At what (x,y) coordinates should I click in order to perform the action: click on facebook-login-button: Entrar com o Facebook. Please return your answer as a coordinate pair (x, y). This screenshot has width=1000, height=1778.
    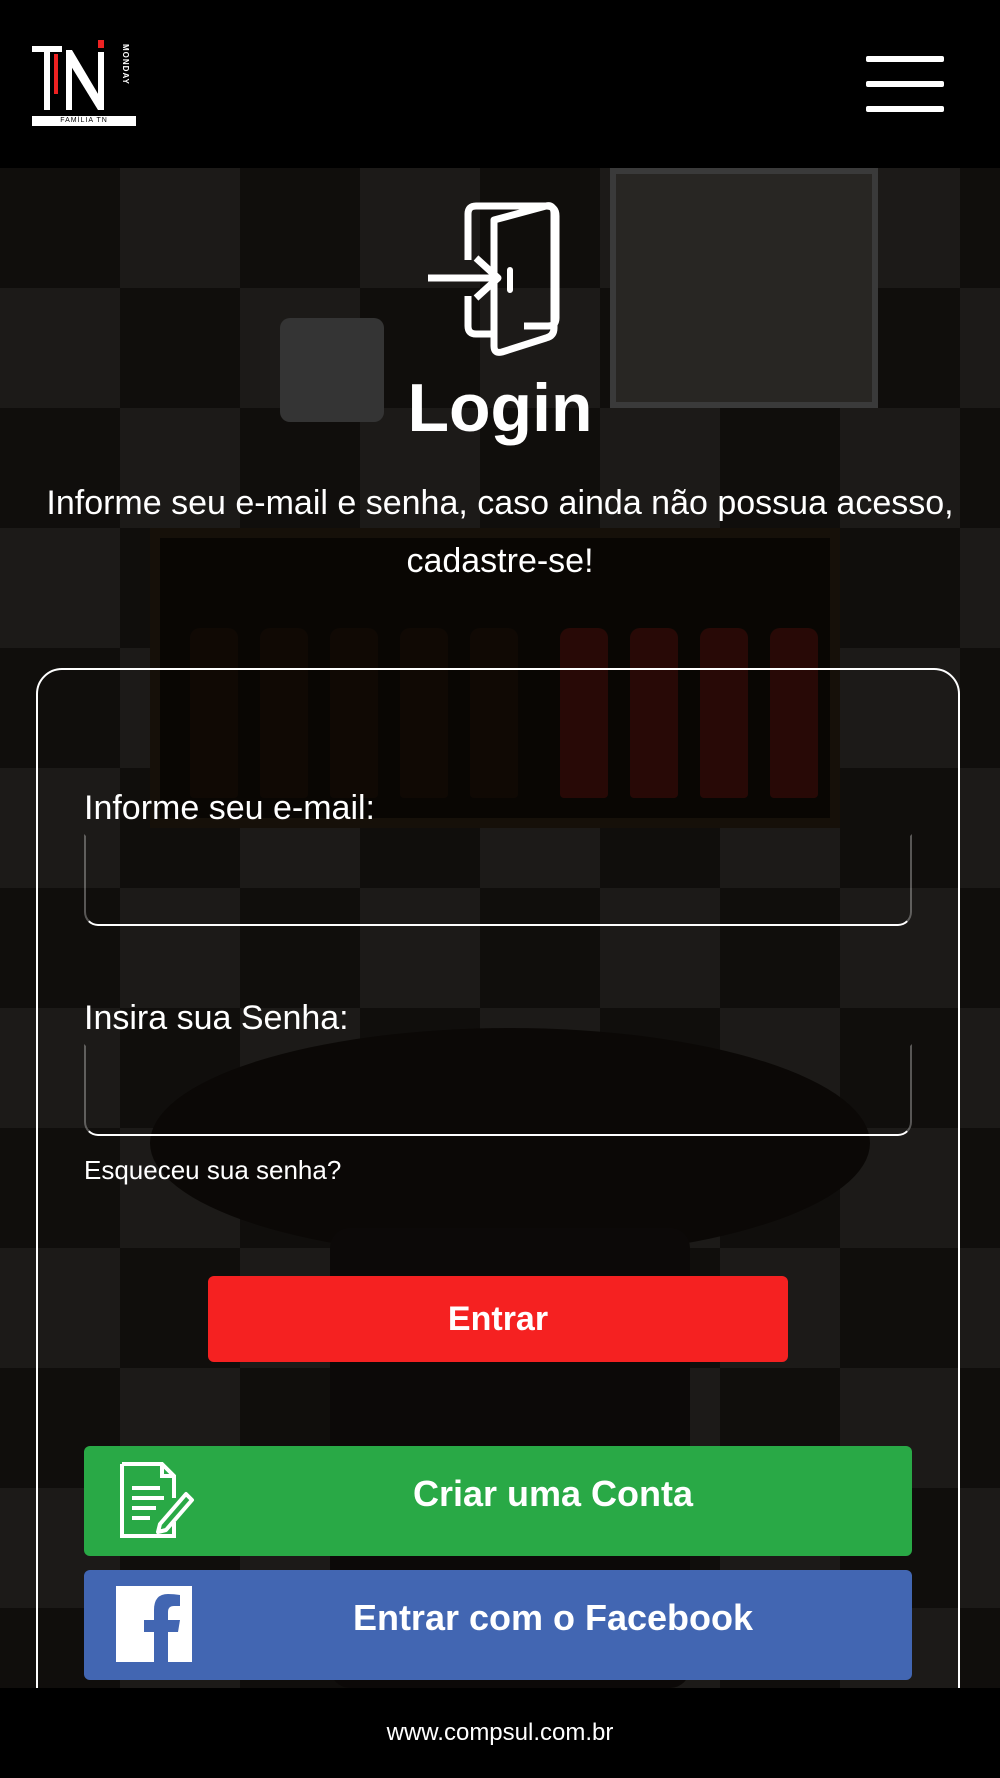
    Looking at the image, I should click on (498, 1625).